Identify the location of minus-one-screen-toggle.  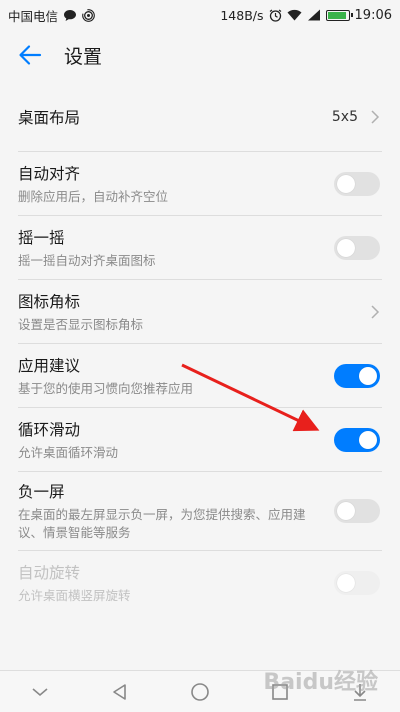
(357, 511).